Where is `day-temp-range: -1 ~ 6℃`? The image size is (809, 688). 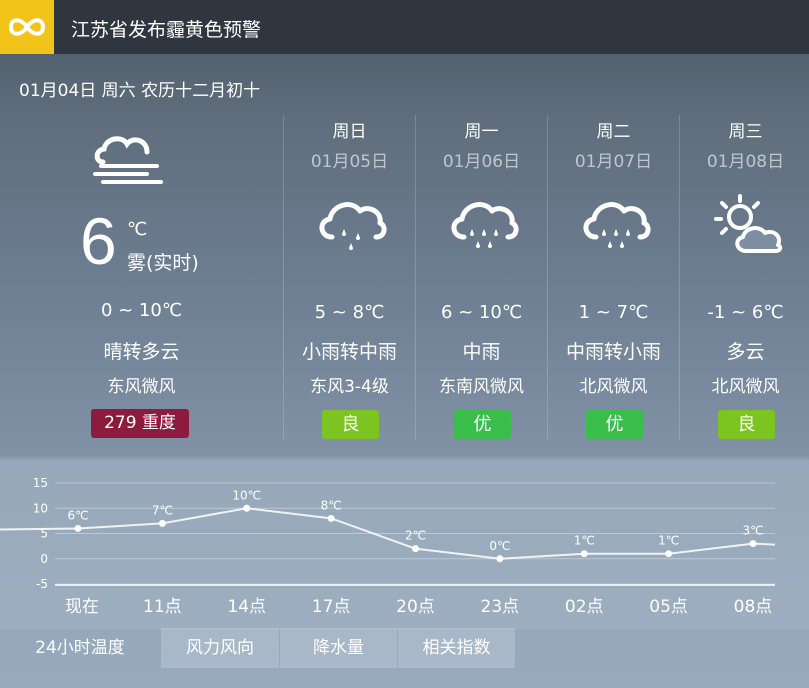
day-temp-range: -1 ~ 6℃ is located at coordinates (745, 312).